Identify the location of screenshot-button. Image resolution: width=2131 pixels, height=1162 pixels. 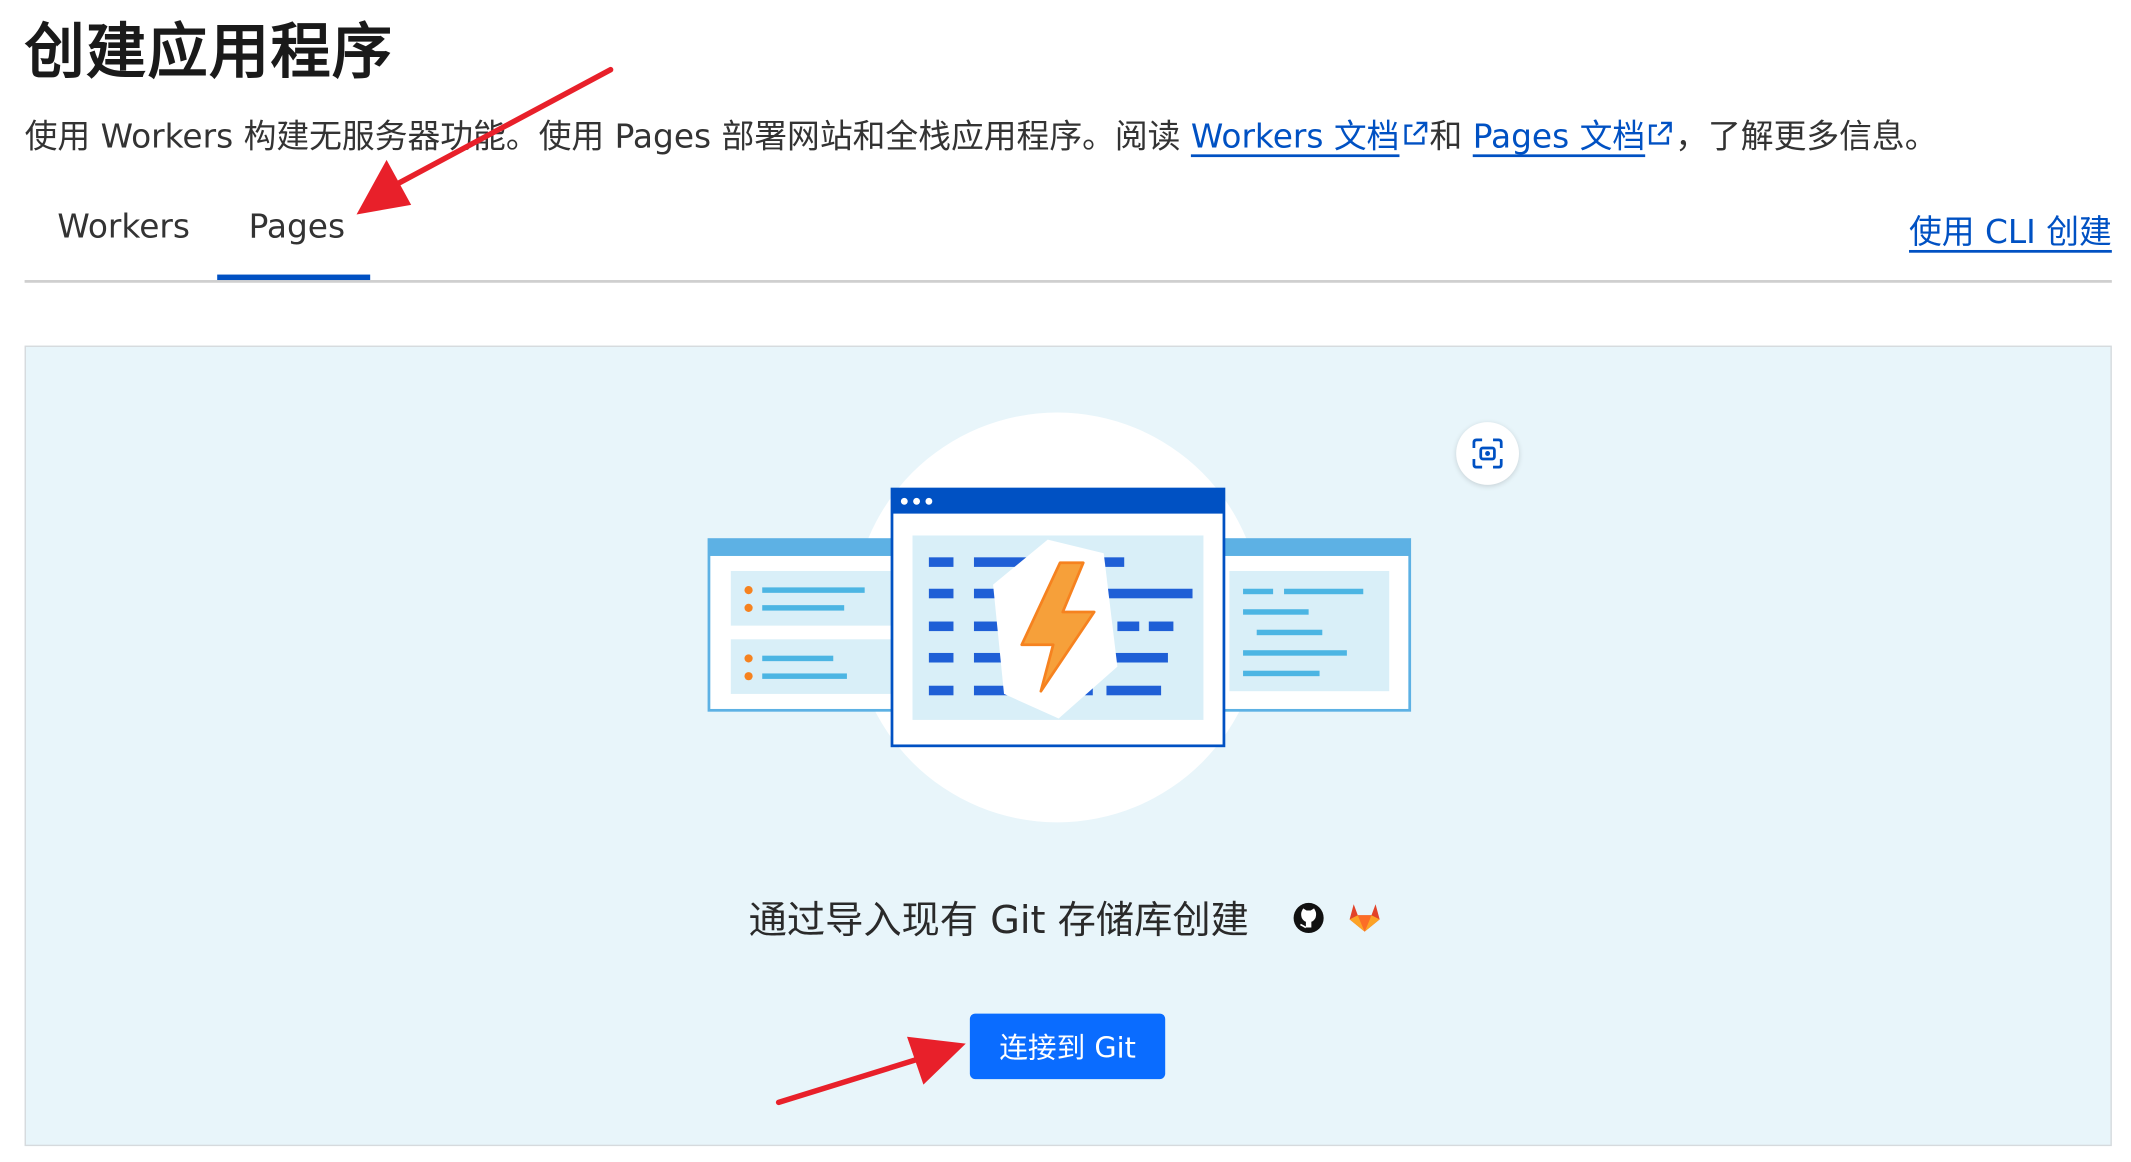
(1487, 453).